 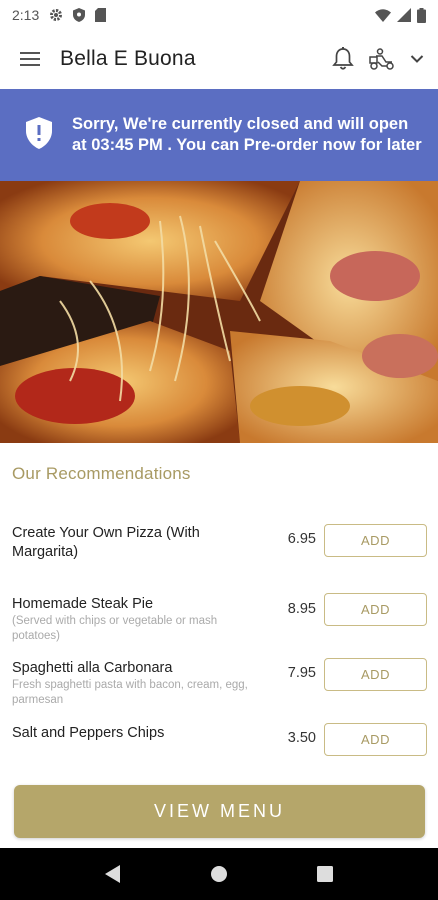 I want to click on item-name: Create Your Own Pizza (With Margarita), so click(x=106, y=542).